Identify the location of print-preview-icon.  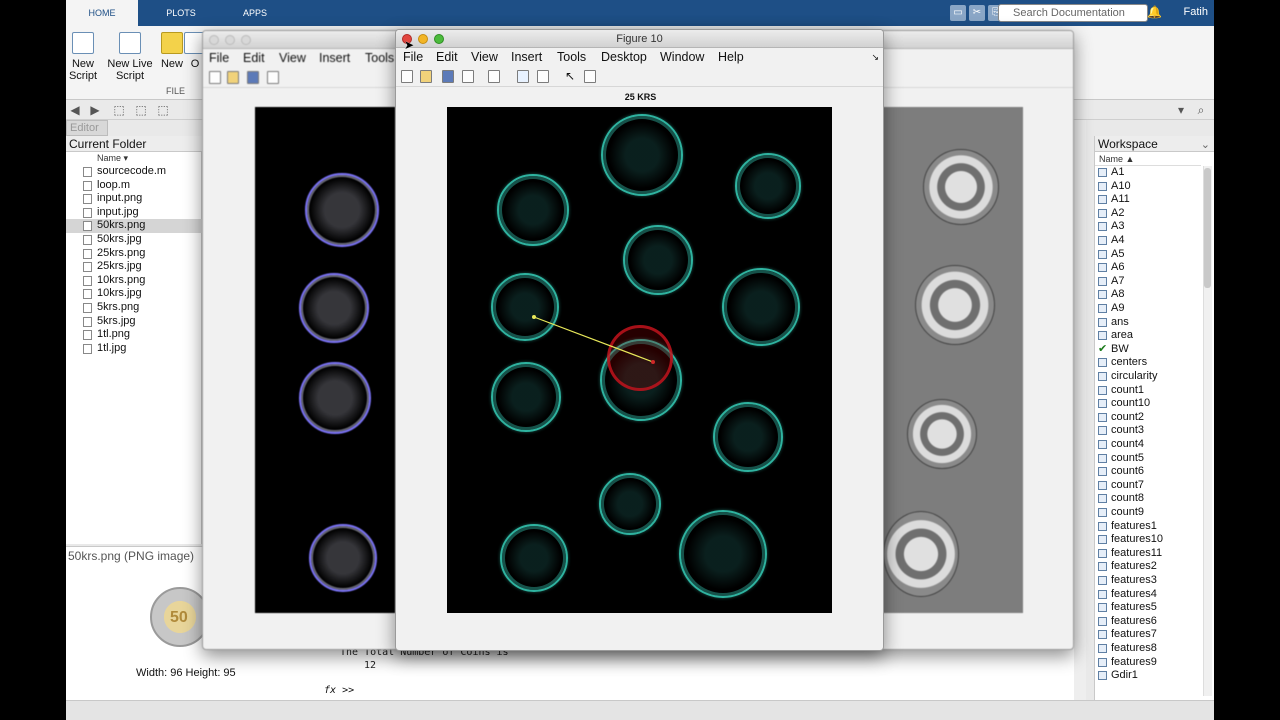
(494, 76).